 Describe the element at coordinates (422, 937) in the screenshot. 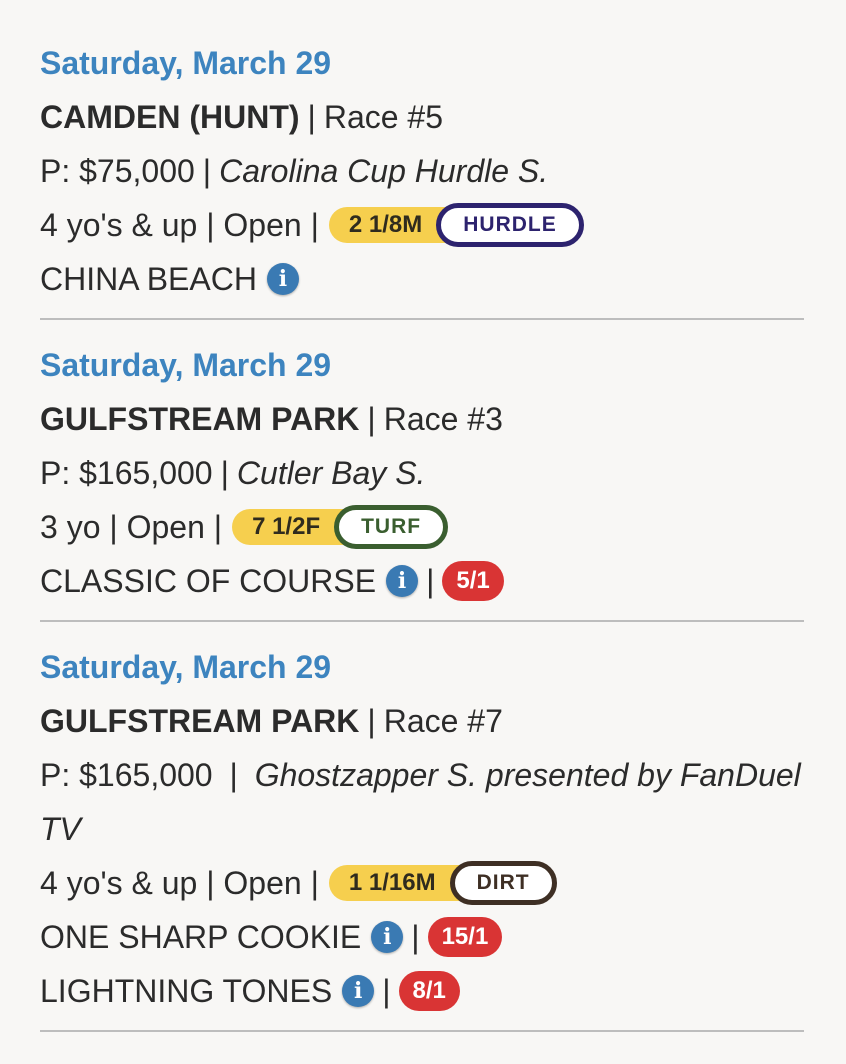

I see `horse-row: ONE SHARP COOKIE i | 15/1` at that location.